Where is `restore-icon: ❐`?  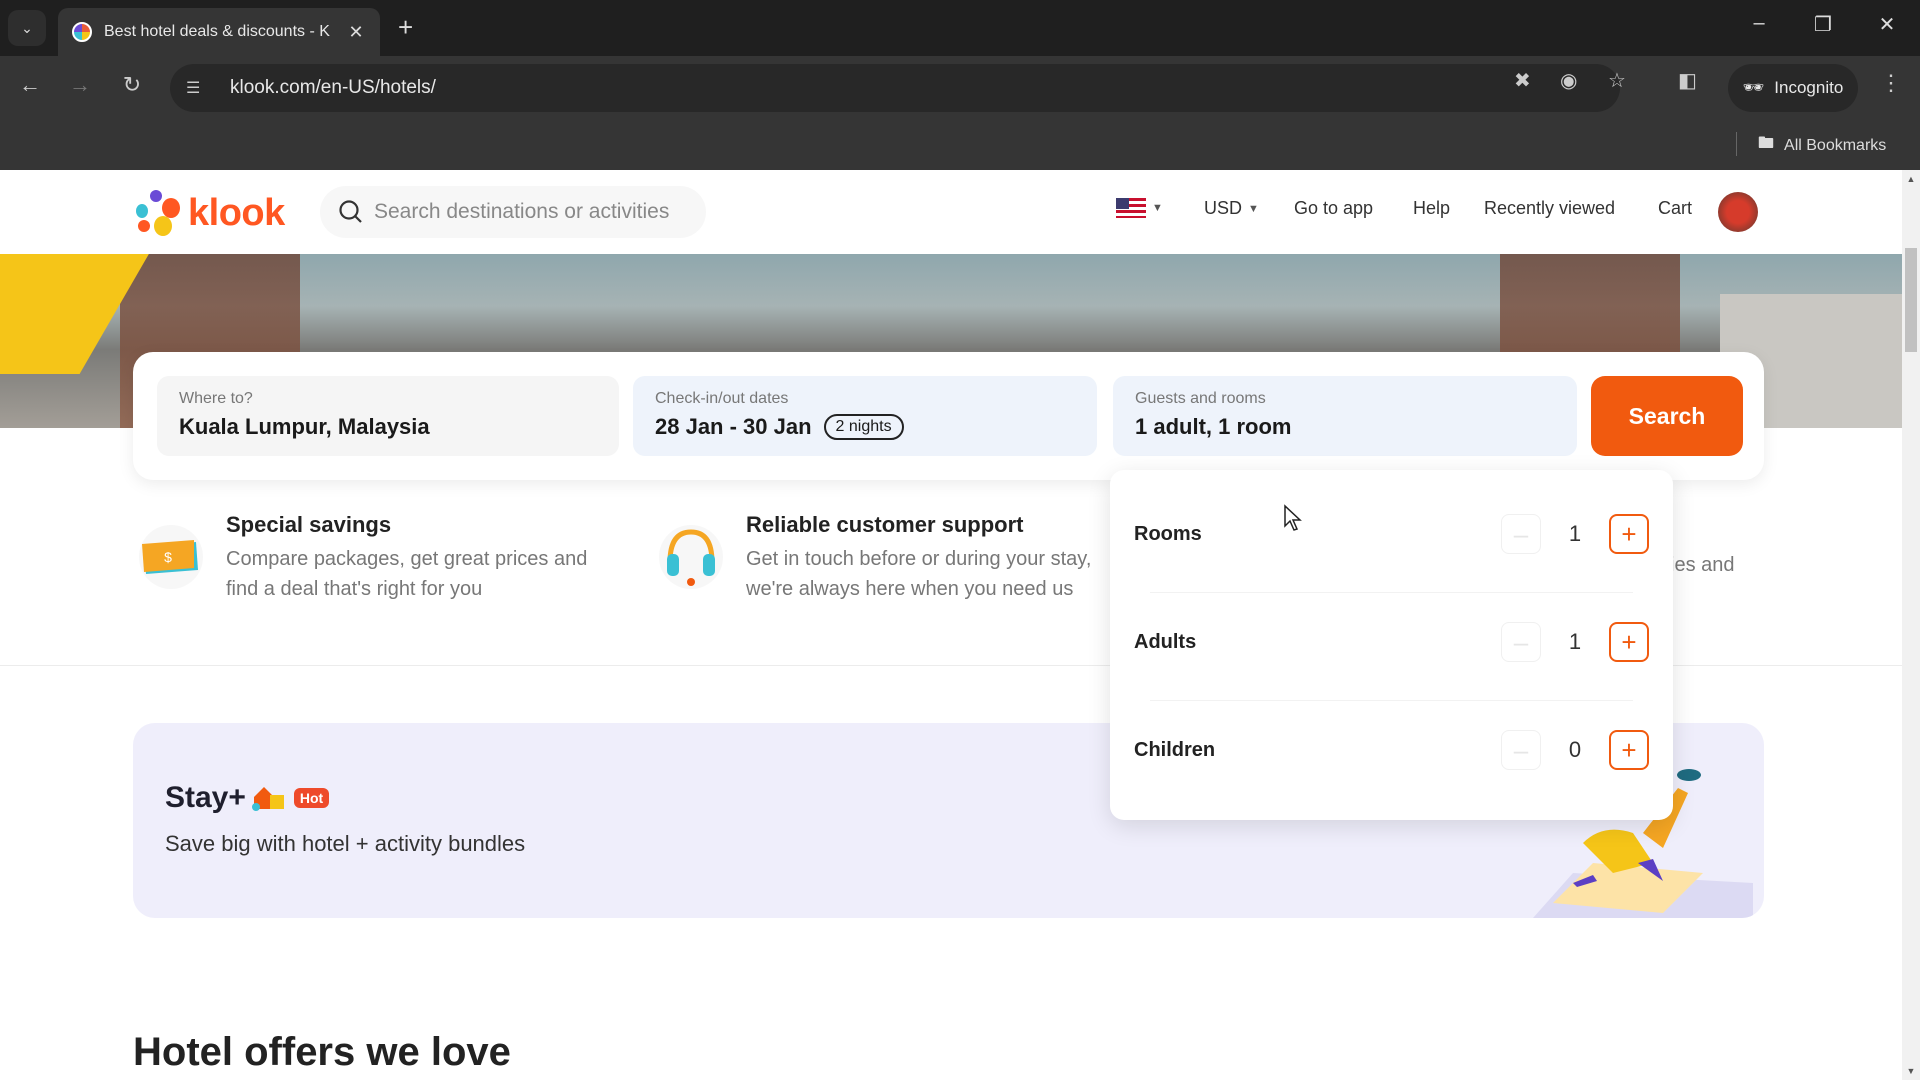
restore-icon: ❐ is located at coordinates (1823, 24).